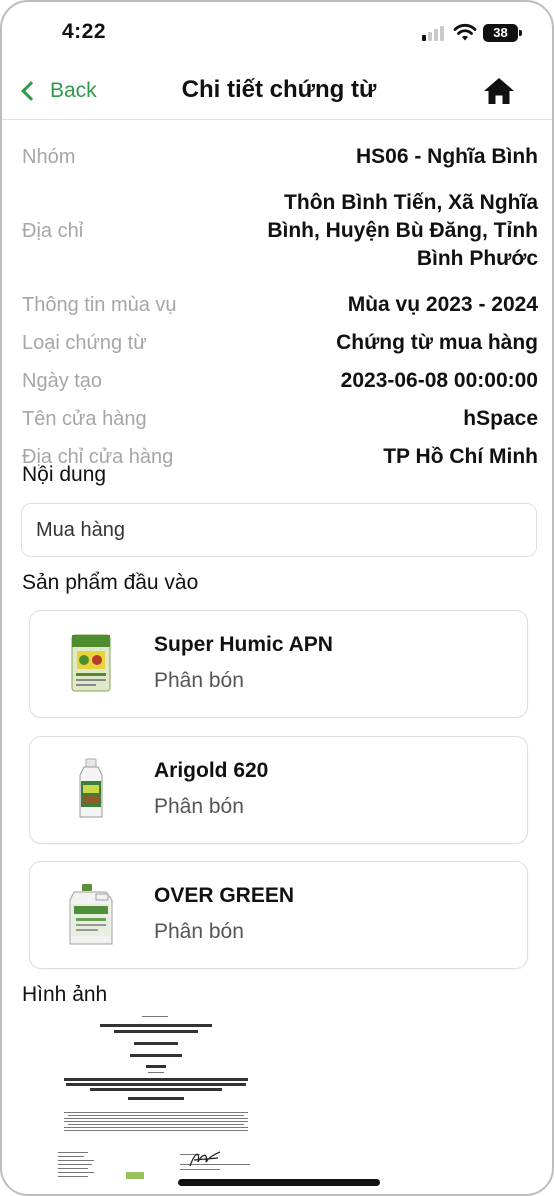  Describe the element at coordinates (280, 419) in the screenshot. I see `detail-row-store: Tên cửa hàng hSpace` at that location.